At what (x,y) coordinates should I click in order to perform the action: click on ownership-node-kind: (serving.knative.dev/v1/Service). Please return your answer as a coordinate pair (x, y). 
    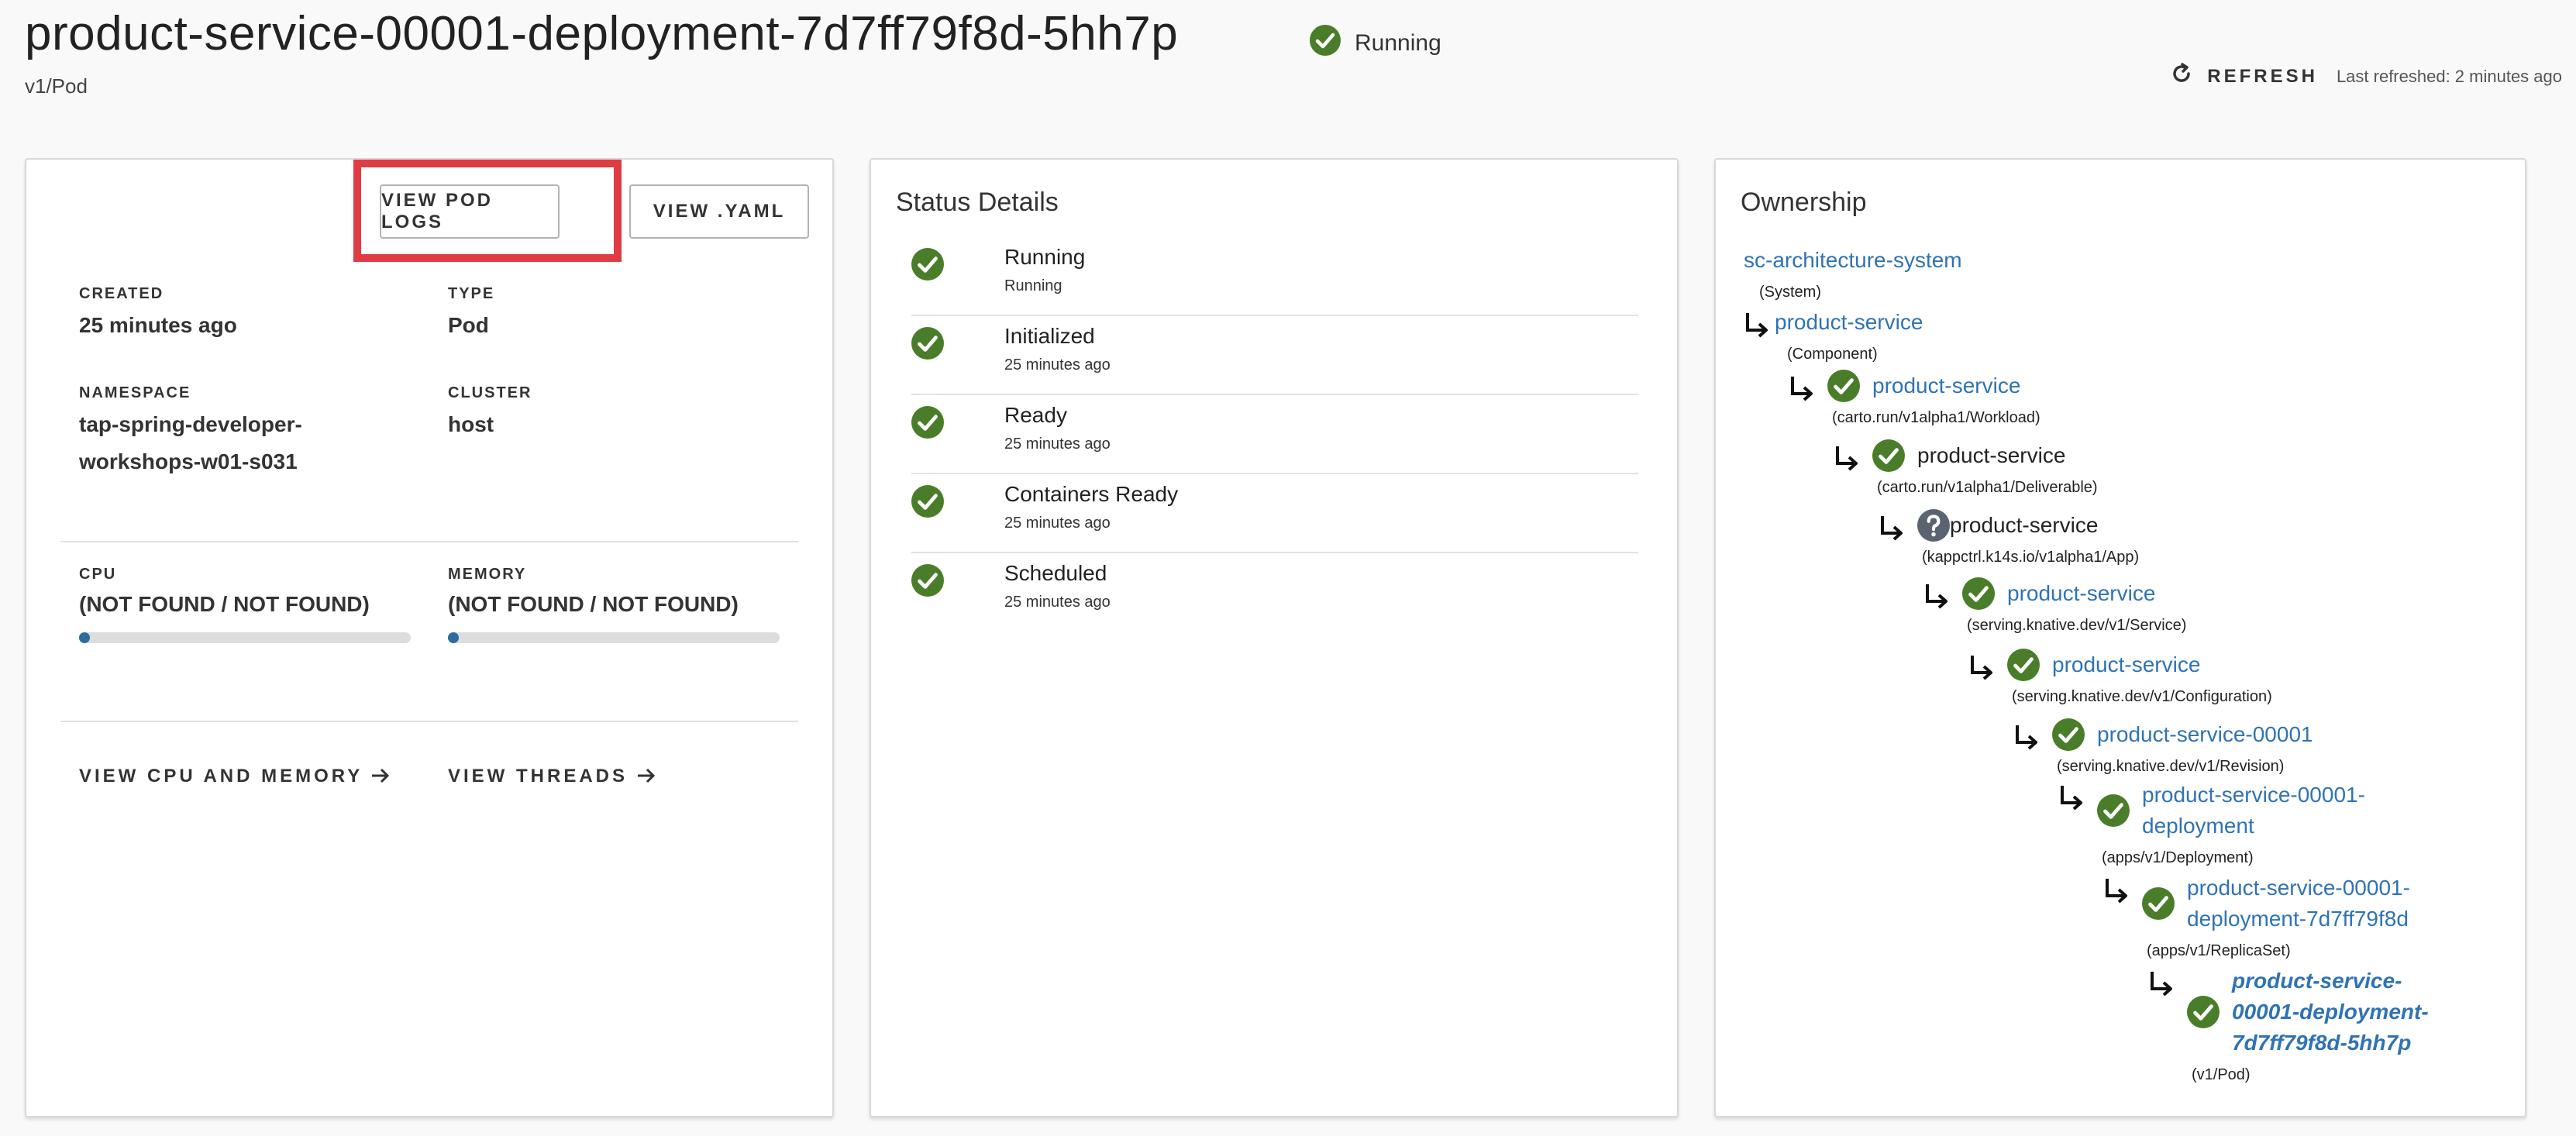
    Looking at the image, I should click on (2077, 625).